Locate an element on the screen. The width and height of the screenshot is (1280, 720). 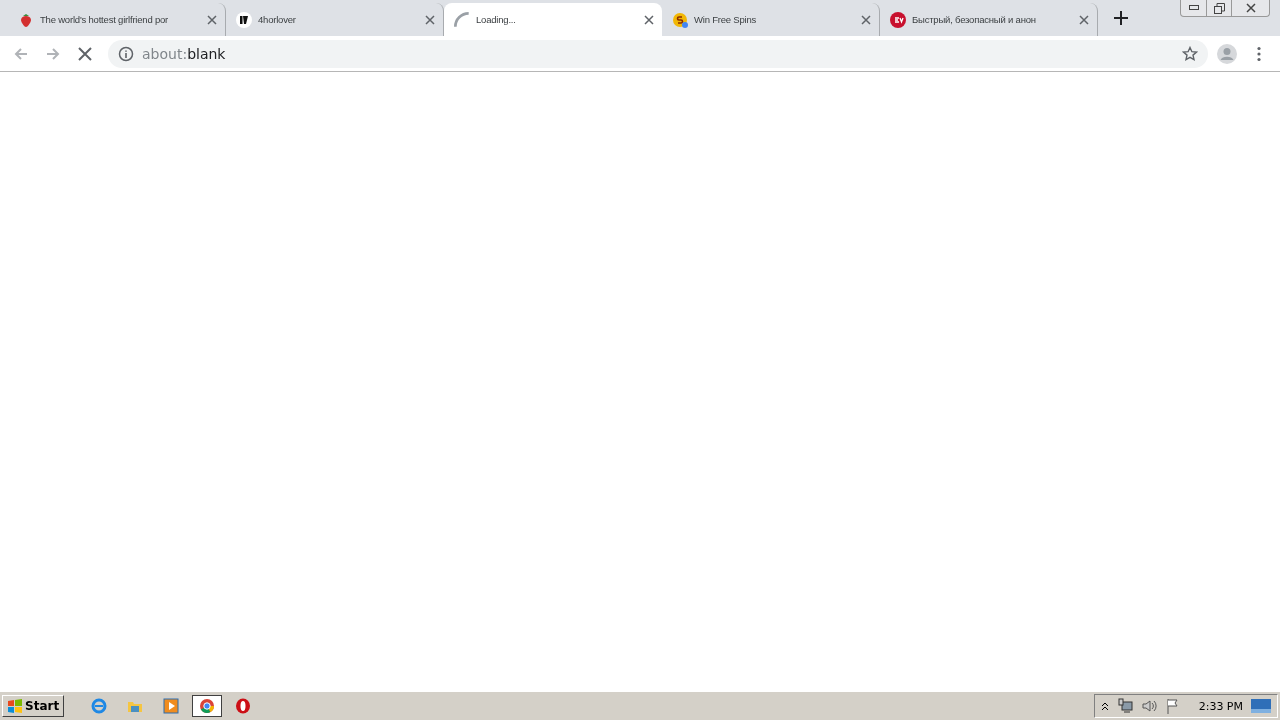
chrome-icon is located at coordinates (207, 706).